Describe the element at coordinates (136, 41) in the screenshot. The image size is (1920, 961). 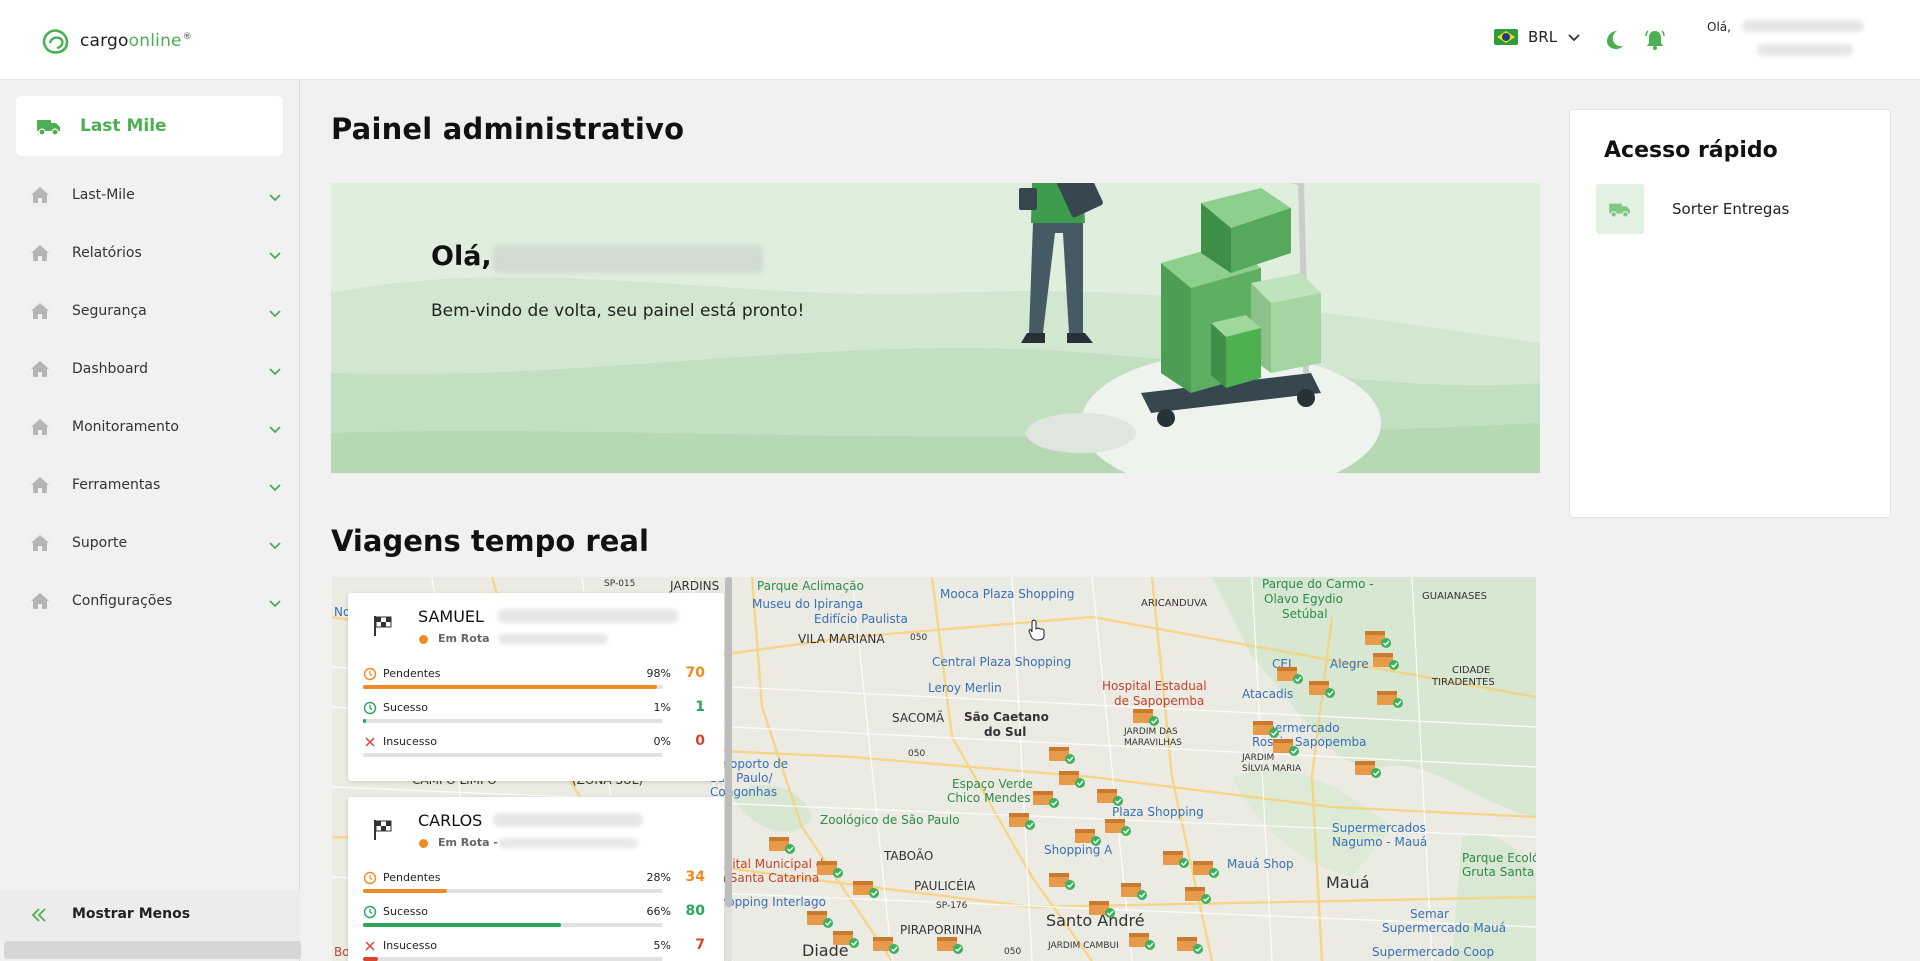
I see `brand-name: cargoonline®` at that location.